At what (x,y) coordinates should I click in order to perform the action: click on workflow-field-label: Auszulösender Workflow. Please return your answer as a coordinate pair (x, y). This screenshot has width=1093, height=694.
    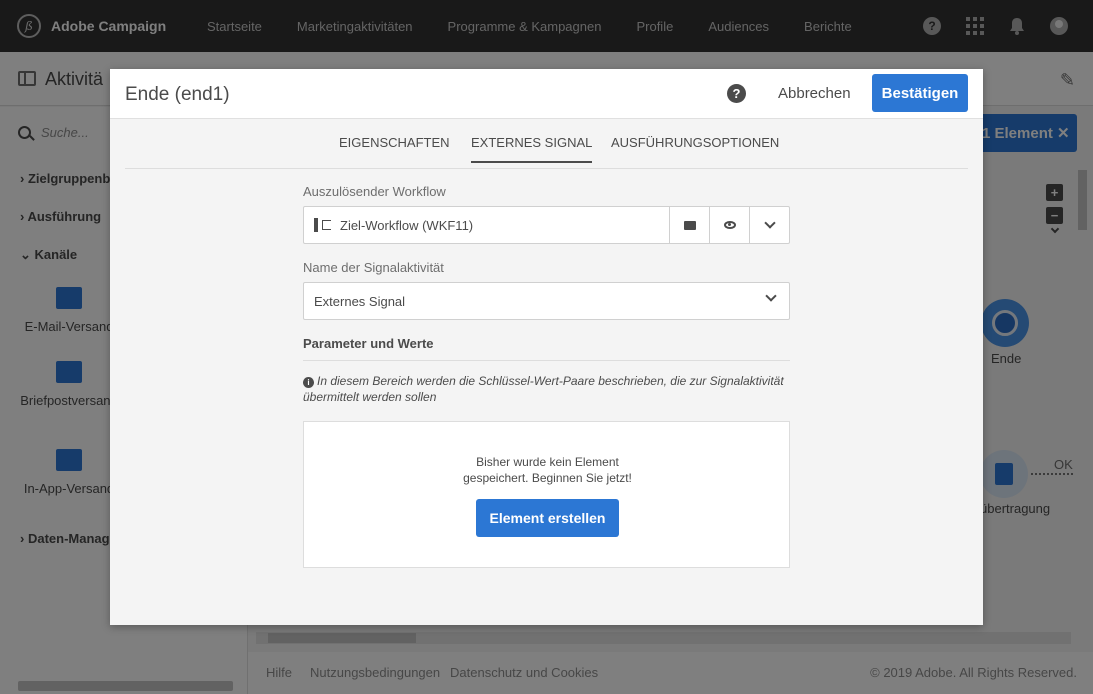
    Looking at the image, I should click on (374, 191).